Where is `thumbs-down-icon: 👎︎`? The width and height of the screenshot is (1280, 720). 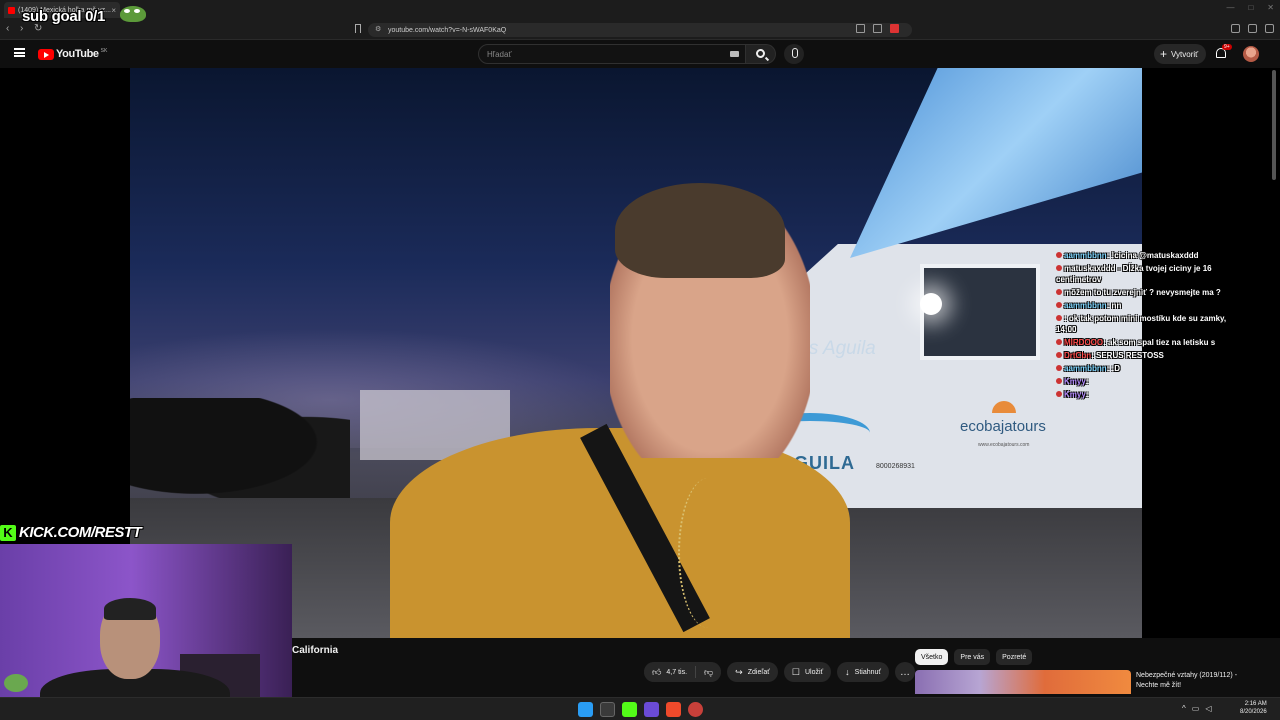 thumbs-down-icon: 👎︎ is located at coordinates (709, 671).